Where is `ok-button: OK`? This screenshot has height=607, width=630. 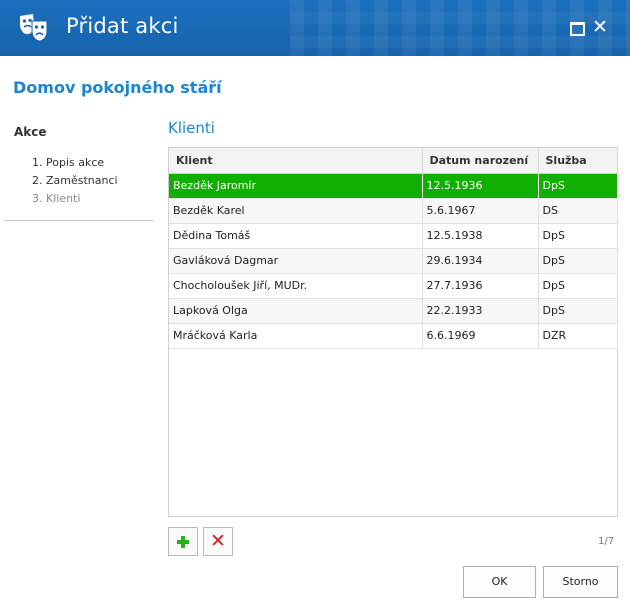
ok-button: OK is located at coordinates (499, 582).